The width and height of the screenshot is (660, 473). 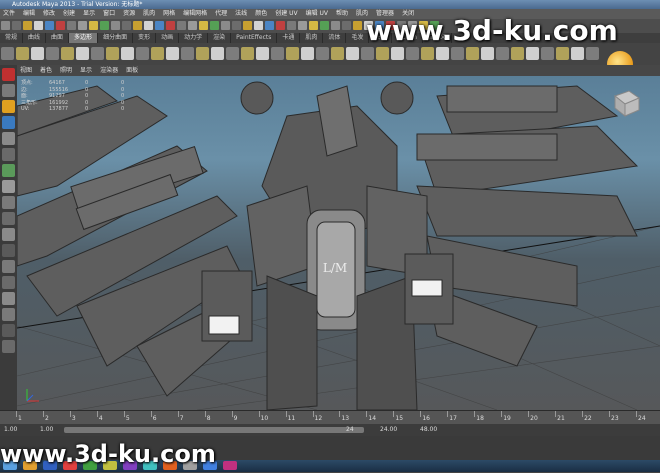 I want to click on panel-menu-item: 渲染器, so click(x=109, y=70).